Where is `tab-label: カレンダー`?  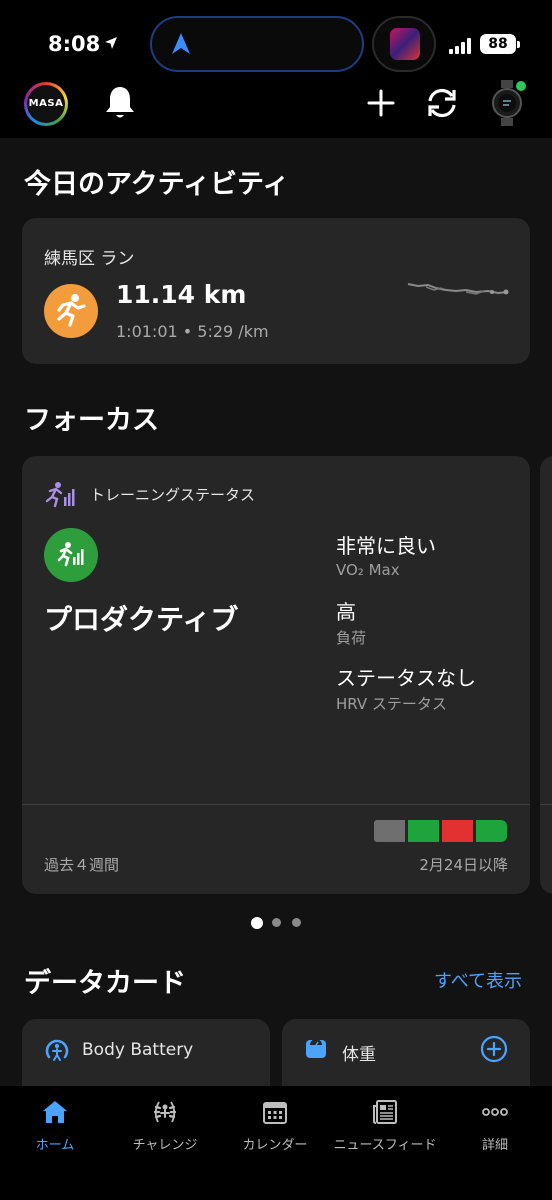 tab-label: カレンダー is located at coordinates (275, 1145).